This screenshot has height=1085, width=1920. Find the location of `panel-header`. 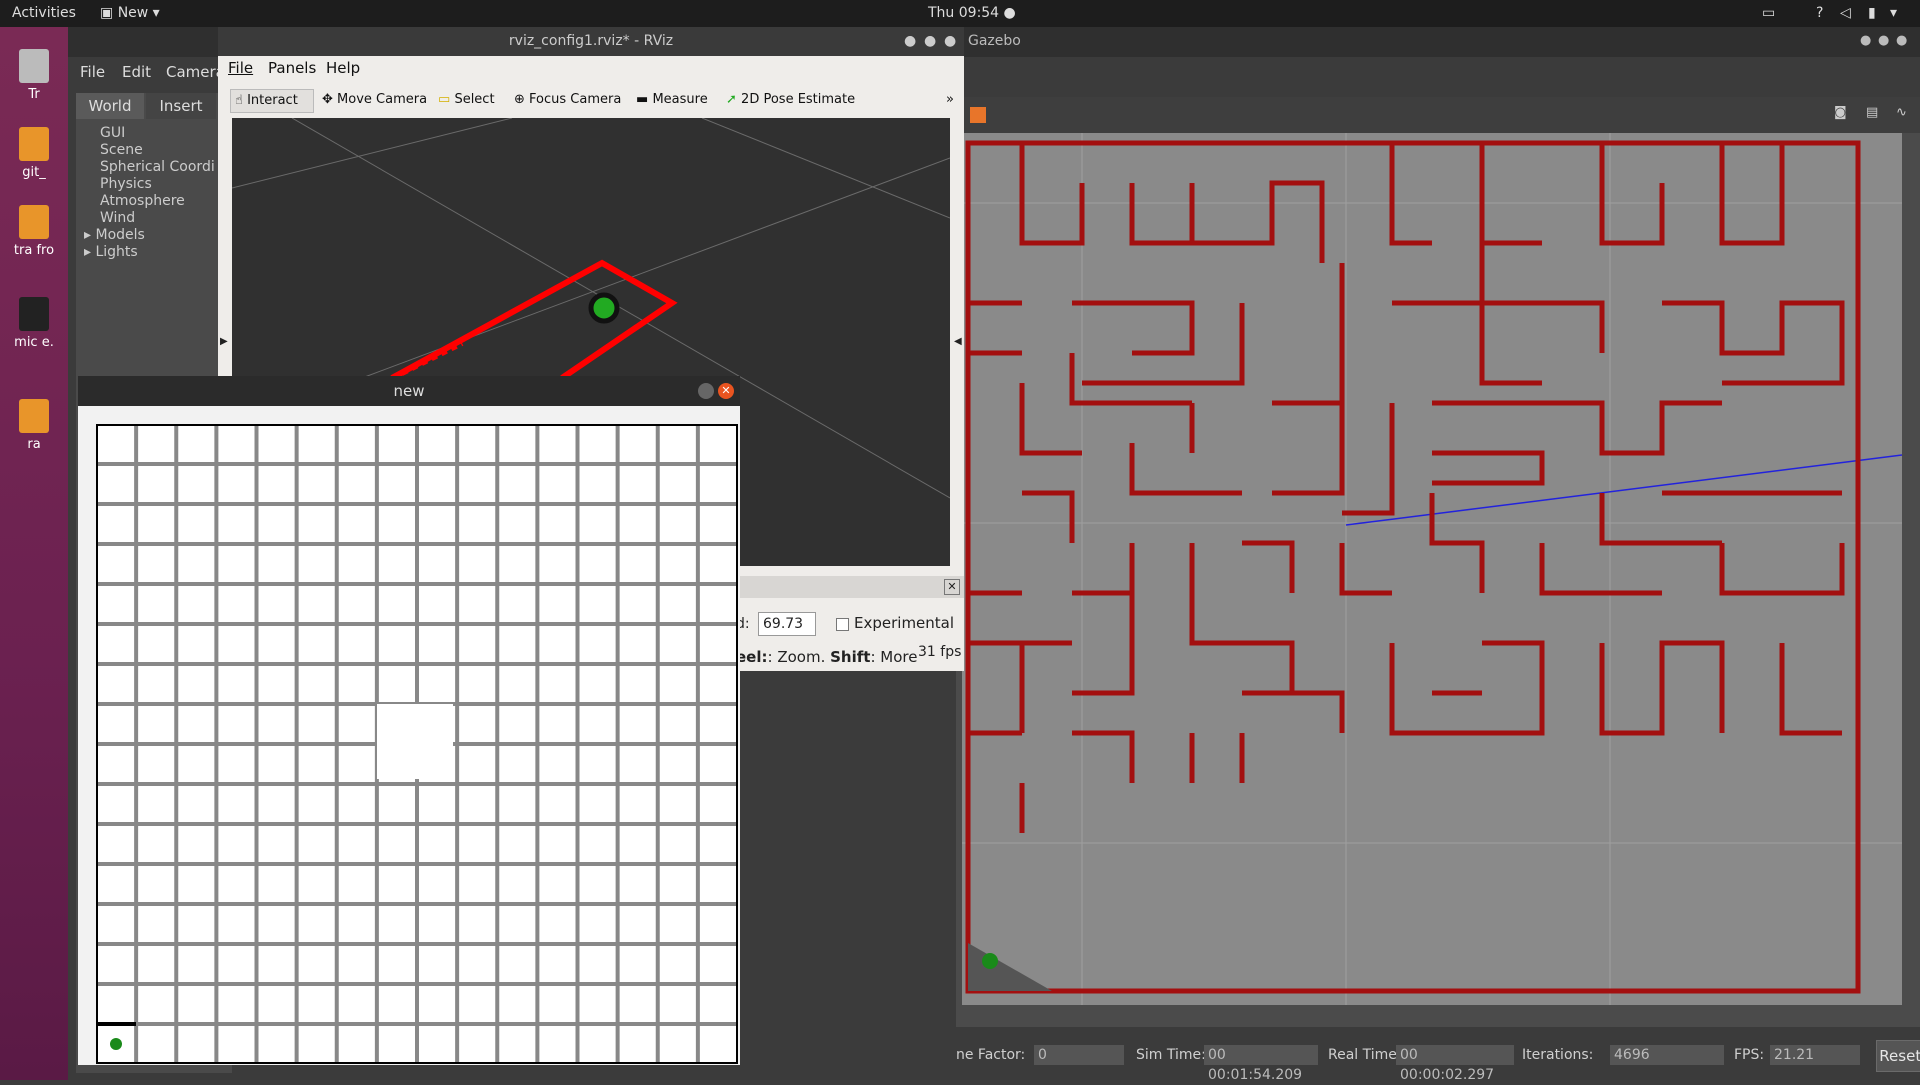

panel-header is located at coordinates (850, 587).